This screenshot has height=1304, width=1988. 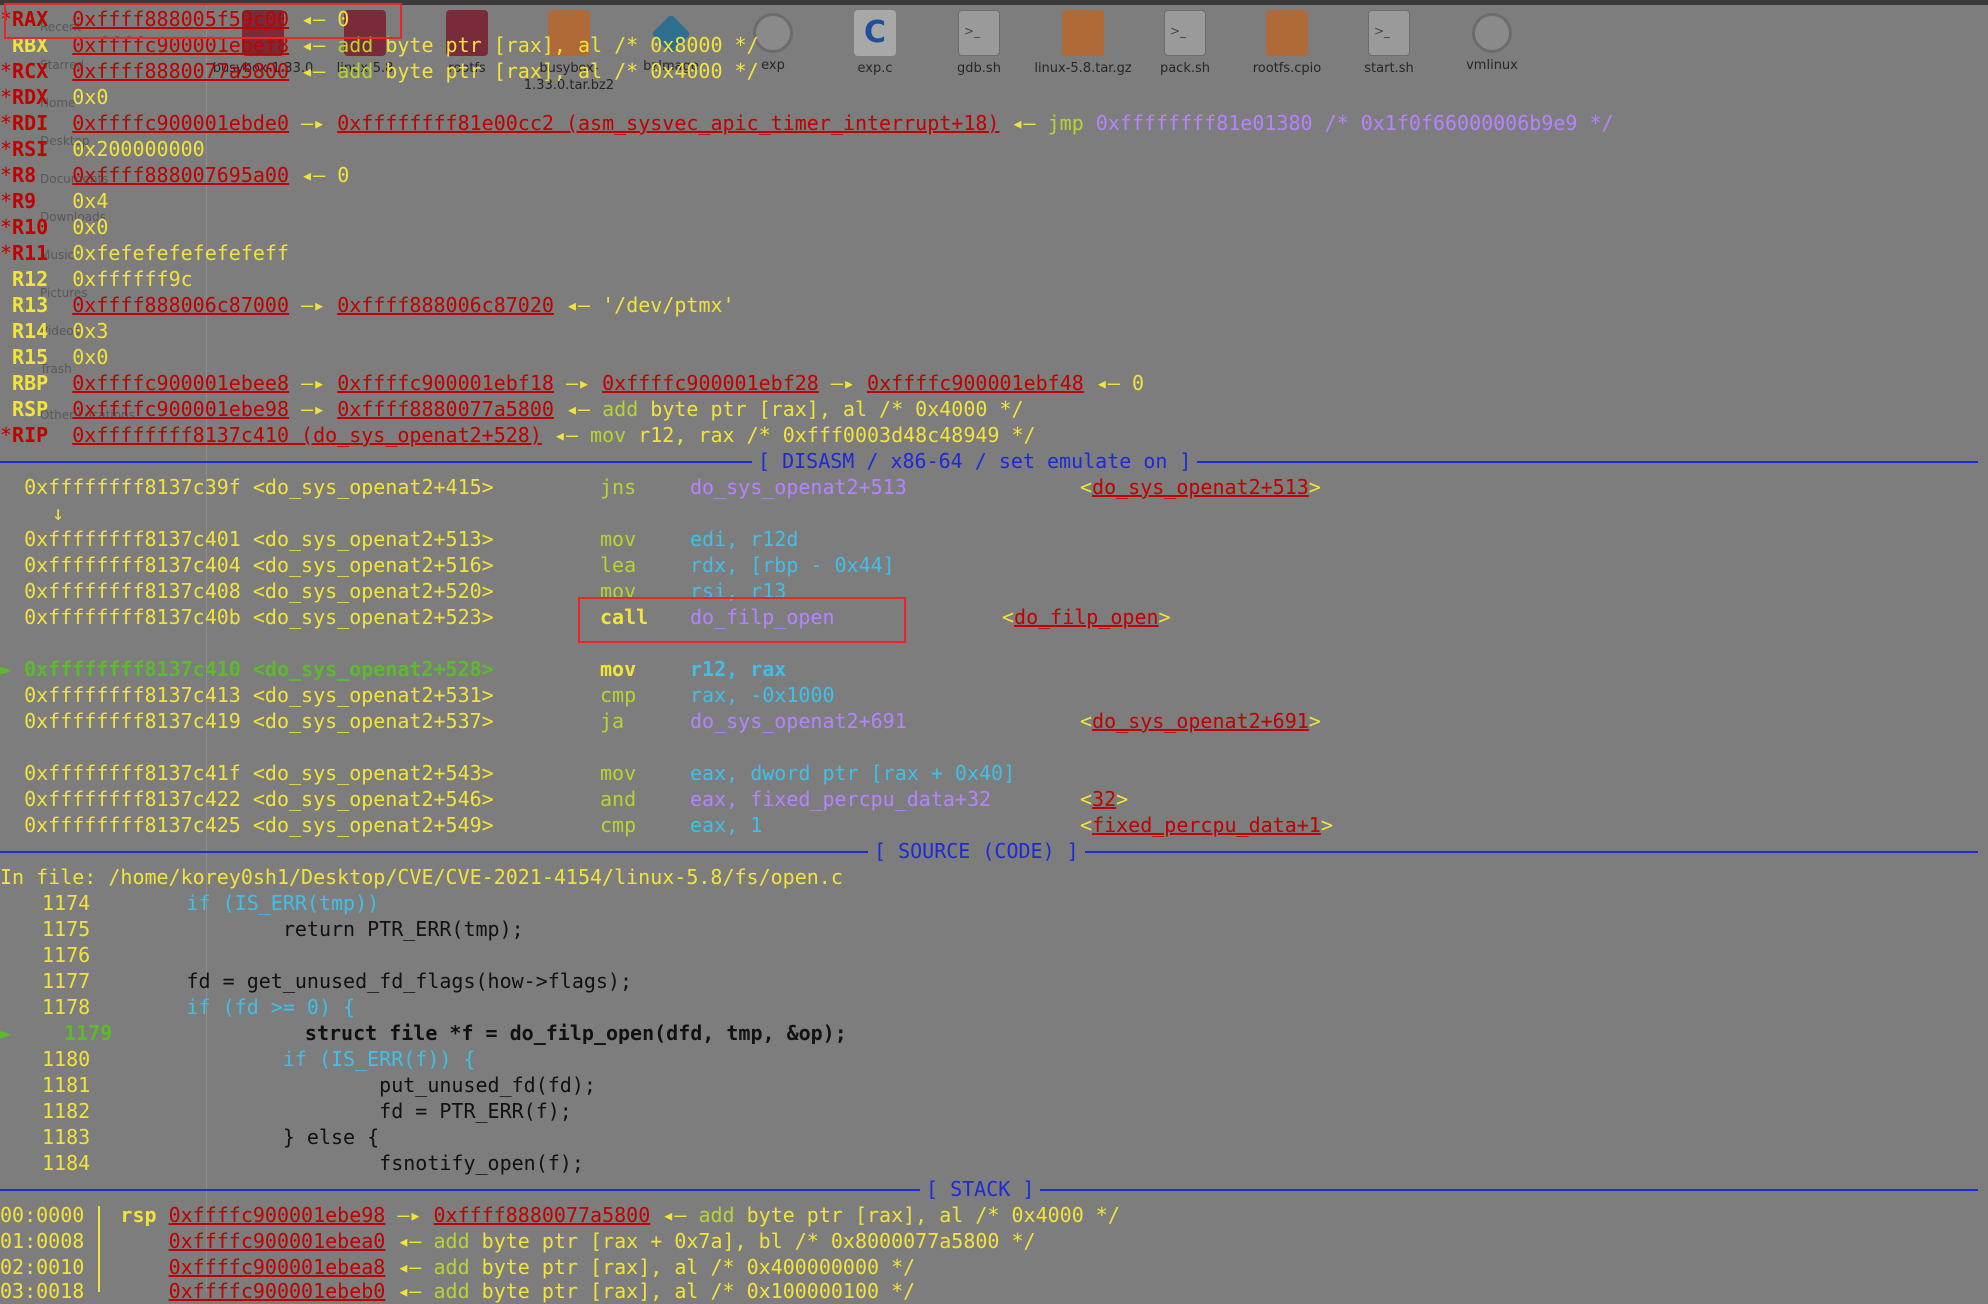 What do you see at coordinates (211, 1137) in the screenshot?
I see `source-line: 1183 } else {` at bounding box center [211, 1137].